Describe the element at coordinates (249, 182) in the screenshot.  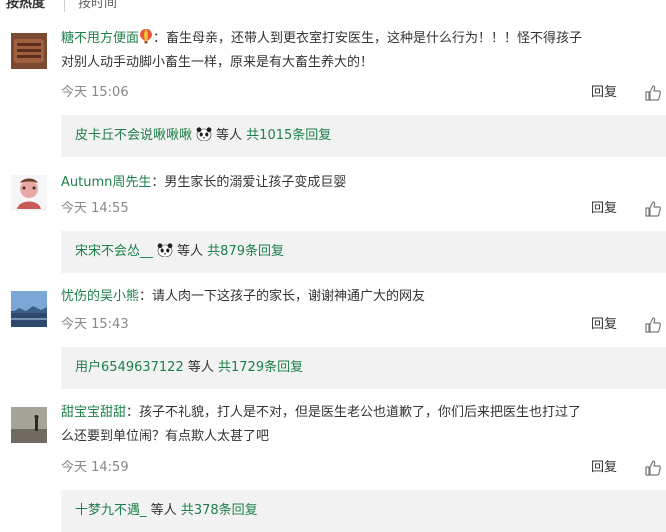
I see `comment-text: ：男生家长的溺爱让孩子变成巨婴` at that location.